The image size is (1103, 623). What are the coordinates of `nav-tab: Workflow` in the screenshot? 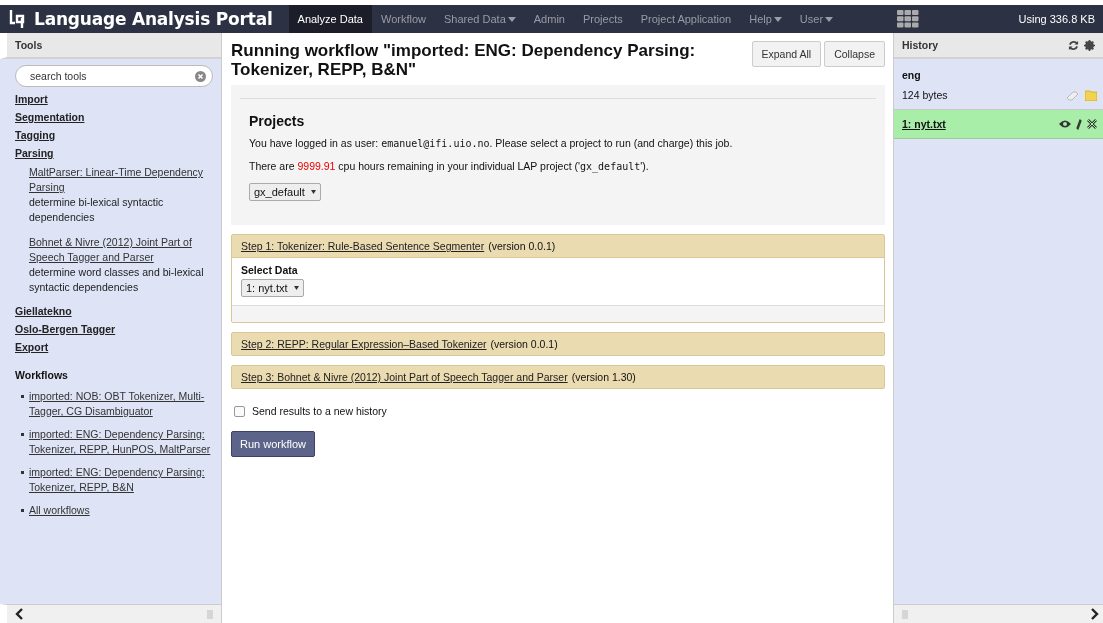 It's located at (403, 19).